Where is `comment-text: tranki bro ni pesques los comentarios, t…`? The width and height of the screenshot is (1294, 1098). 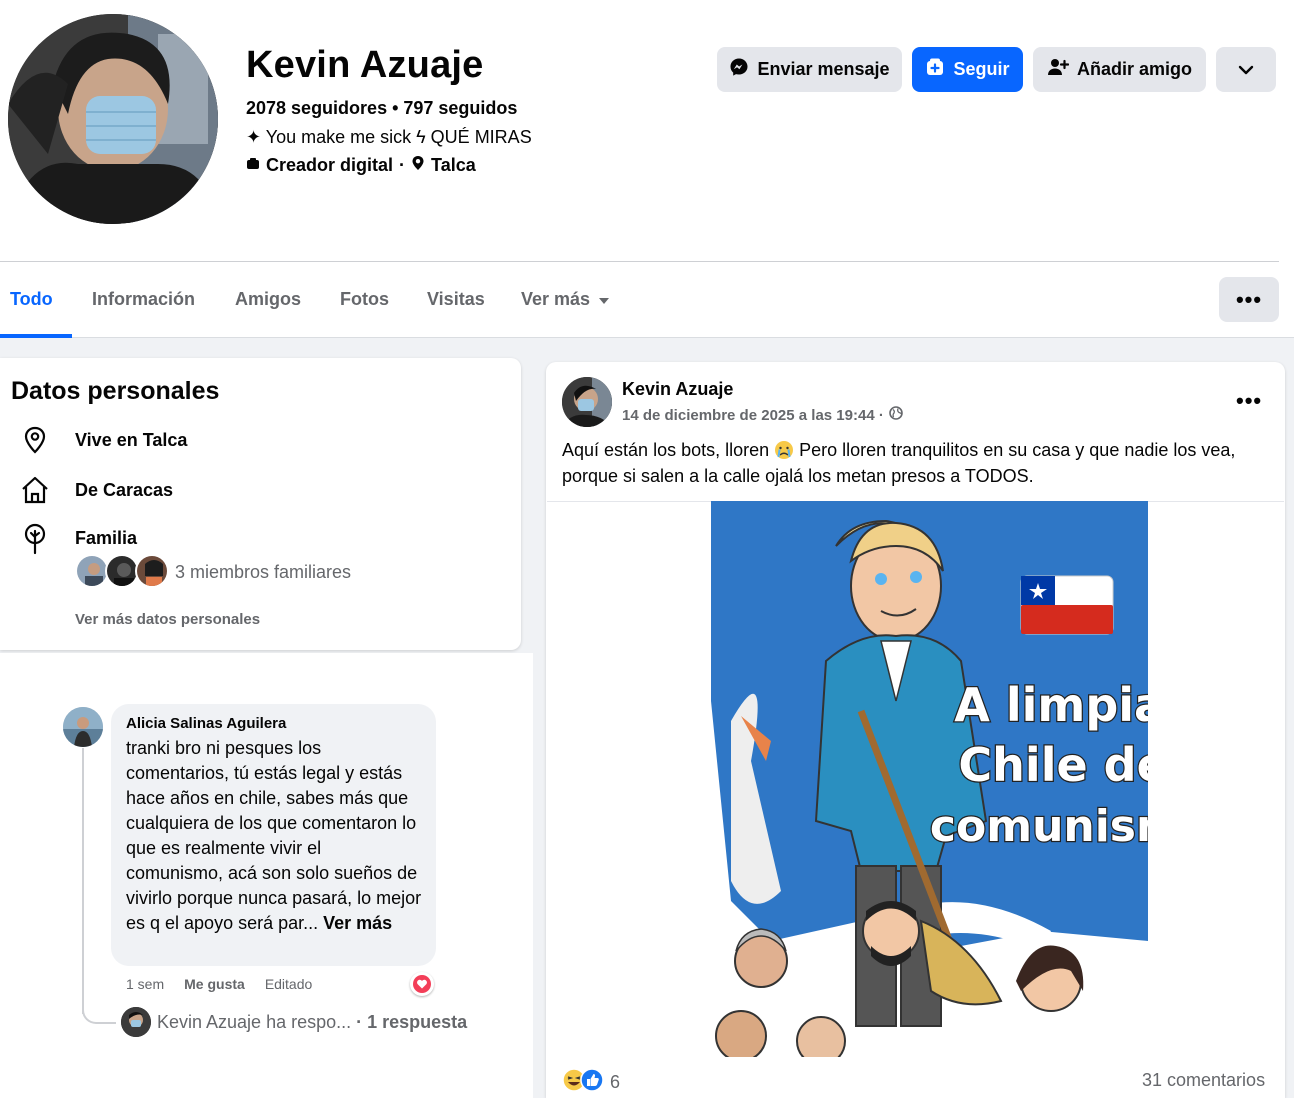 comment-text: tranki bro ni pesques los comentarios, t… is located at coordinates (274, 836).